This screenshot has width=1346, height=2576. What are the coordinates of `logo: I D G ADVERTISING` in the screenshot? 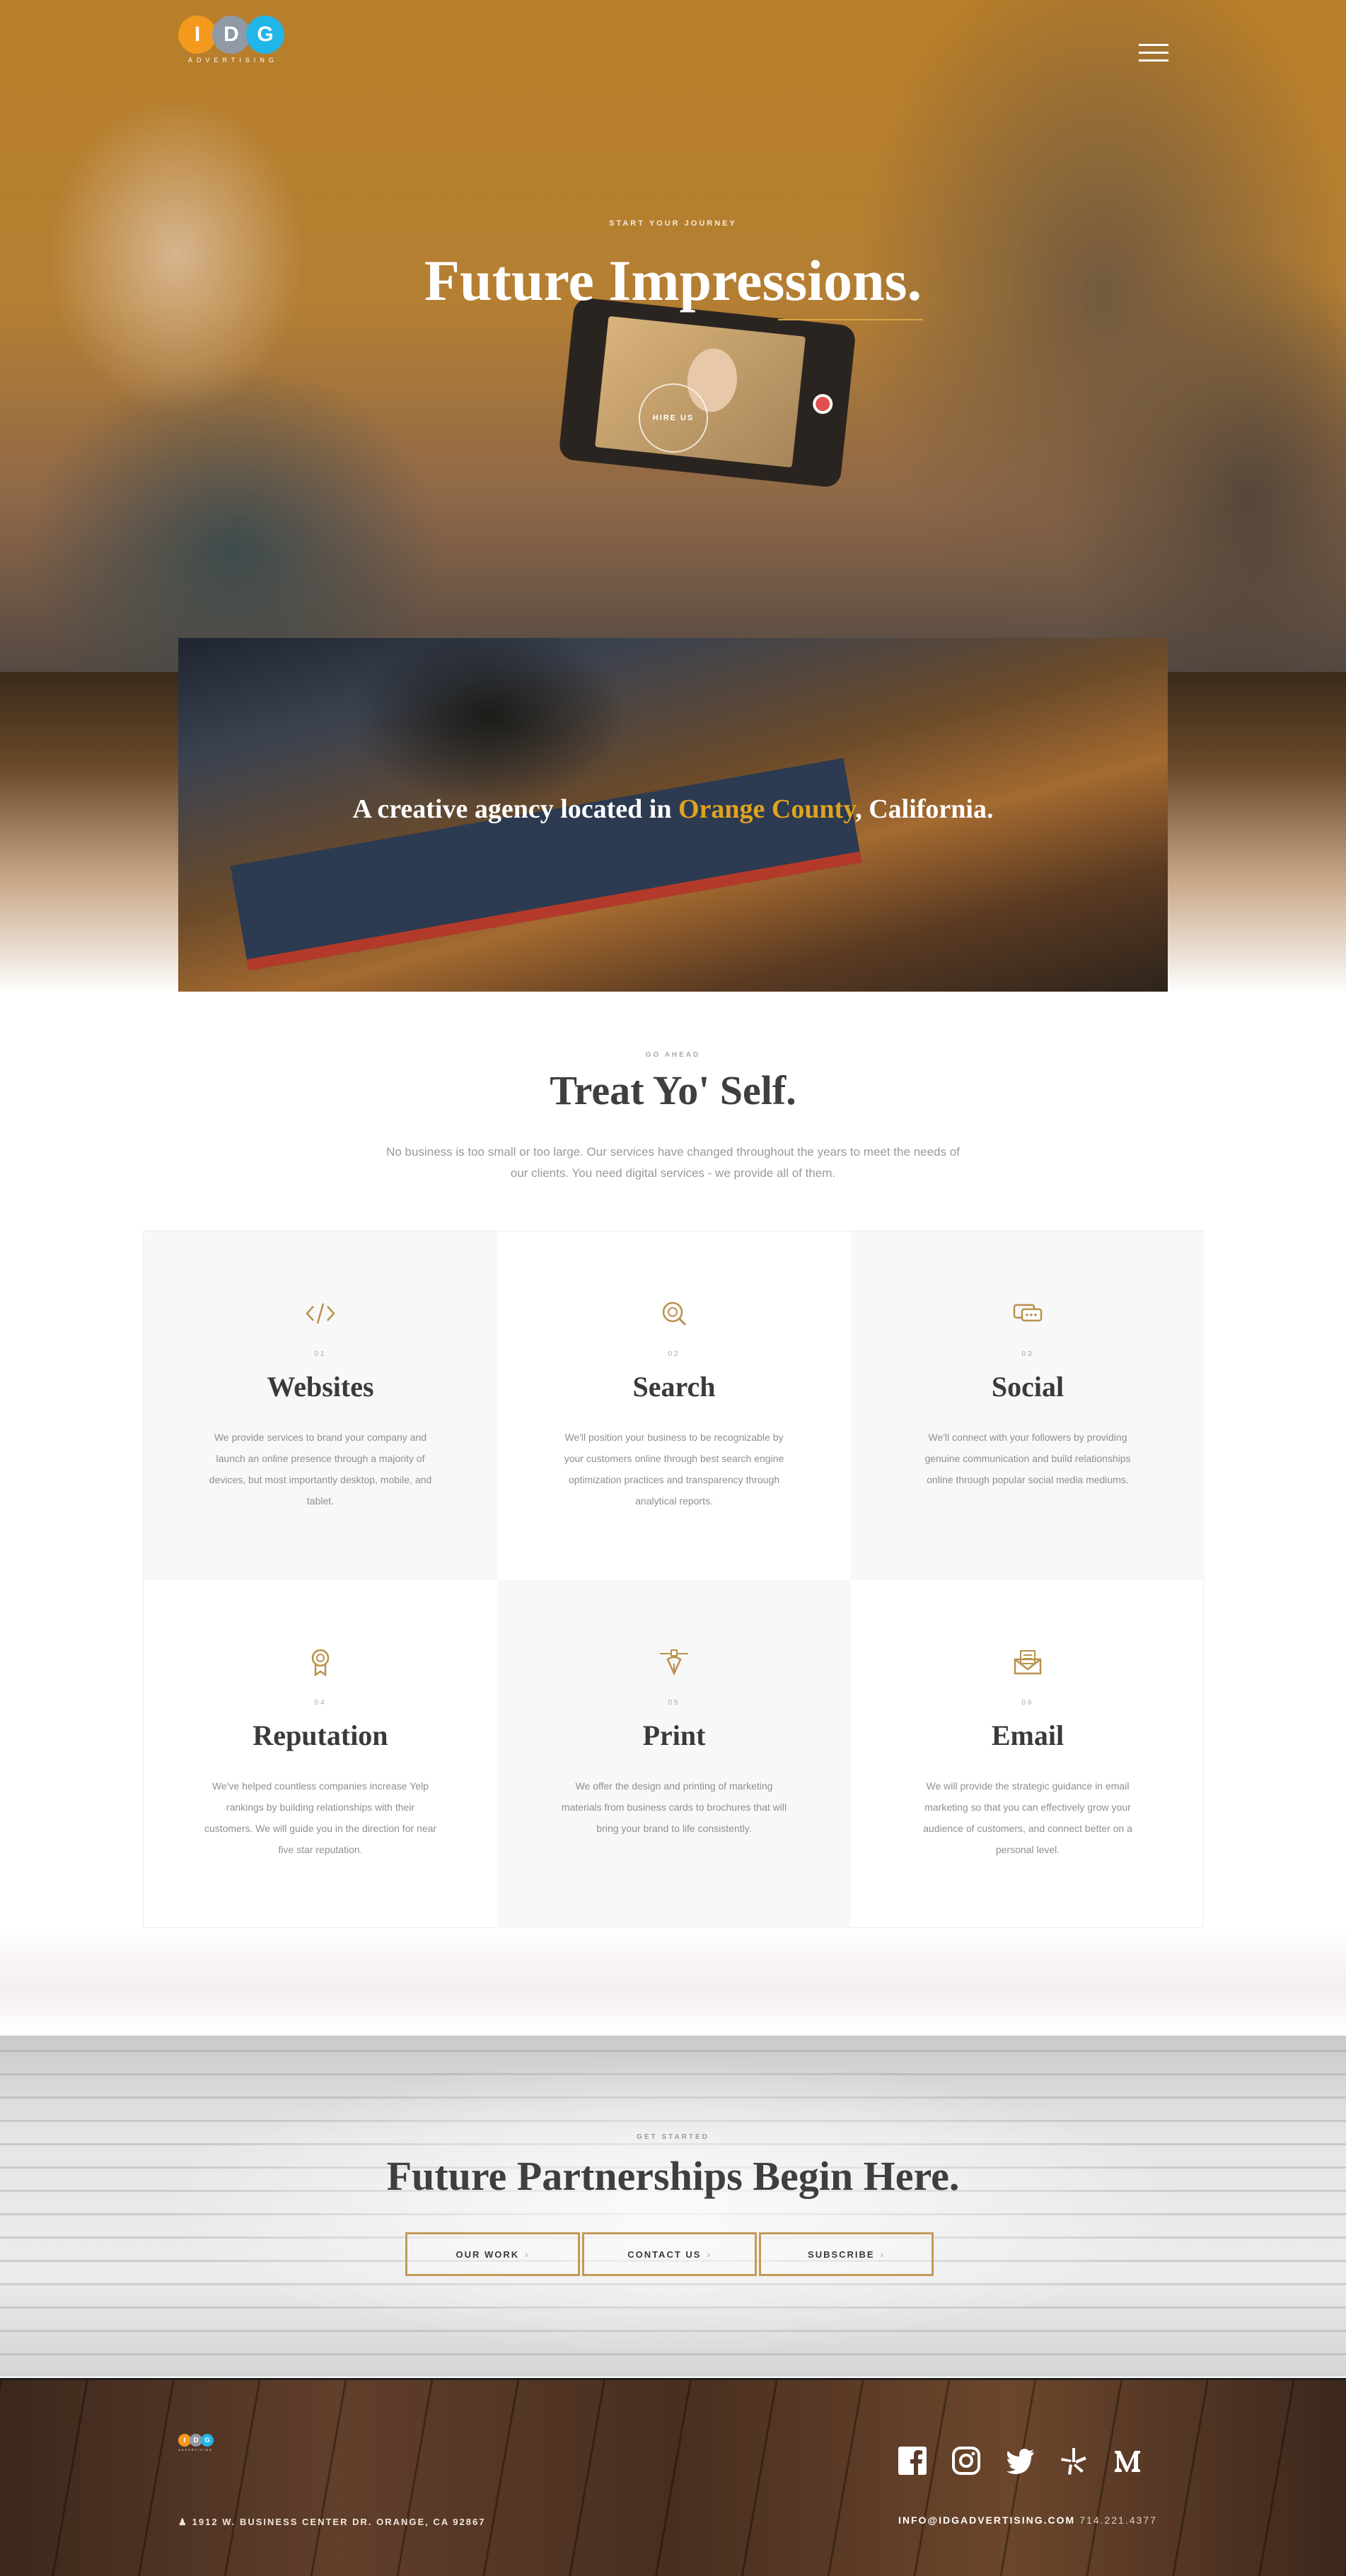 It's located at (231, 44).